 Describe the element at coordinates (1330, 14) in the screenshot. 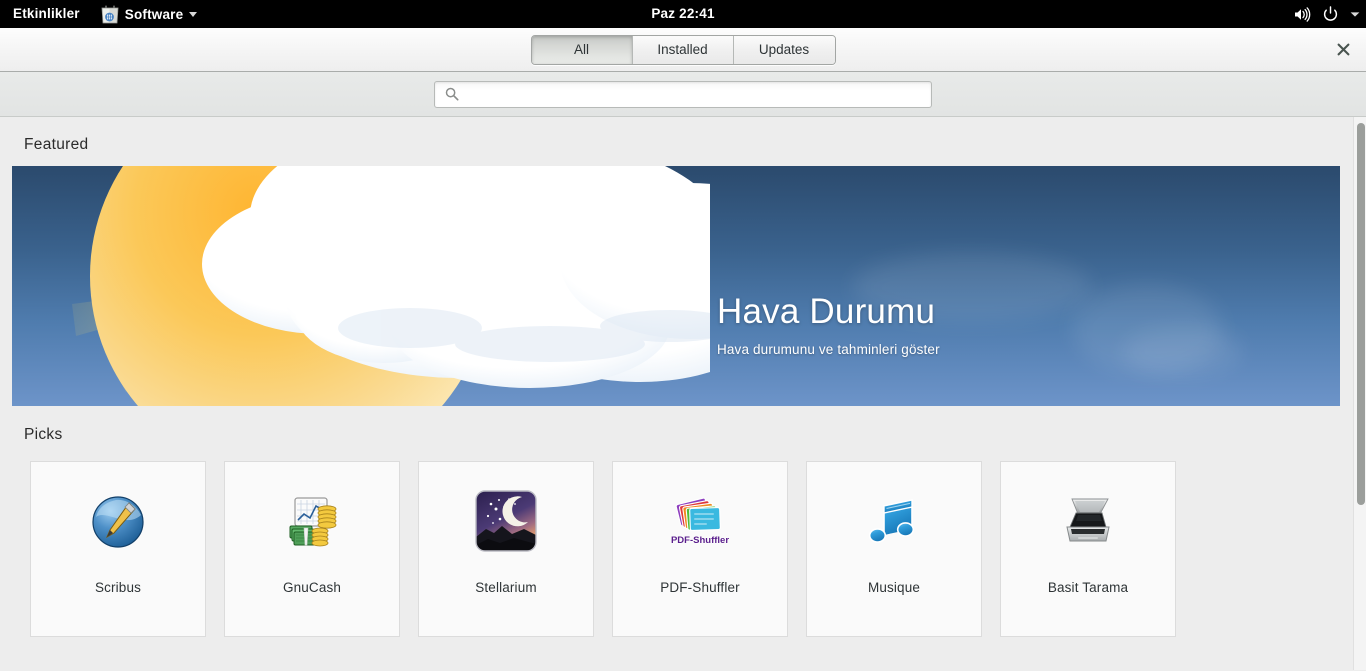

I see `power-icon` at that location.